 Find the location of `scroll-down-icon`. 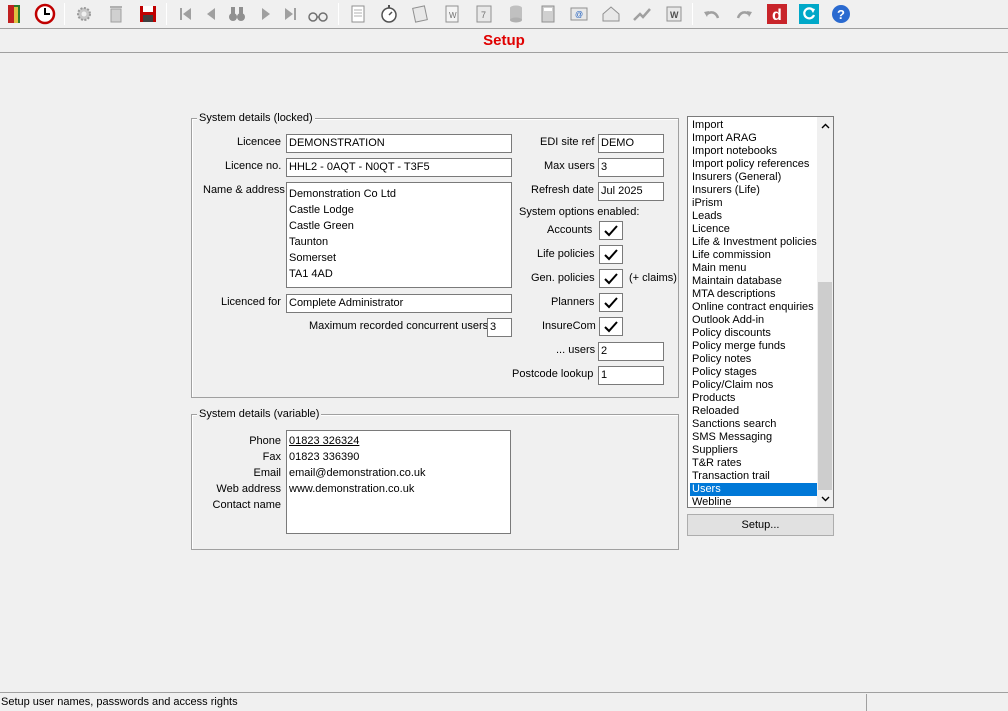

scroll-down-icon is located at coordinates (825, 499).